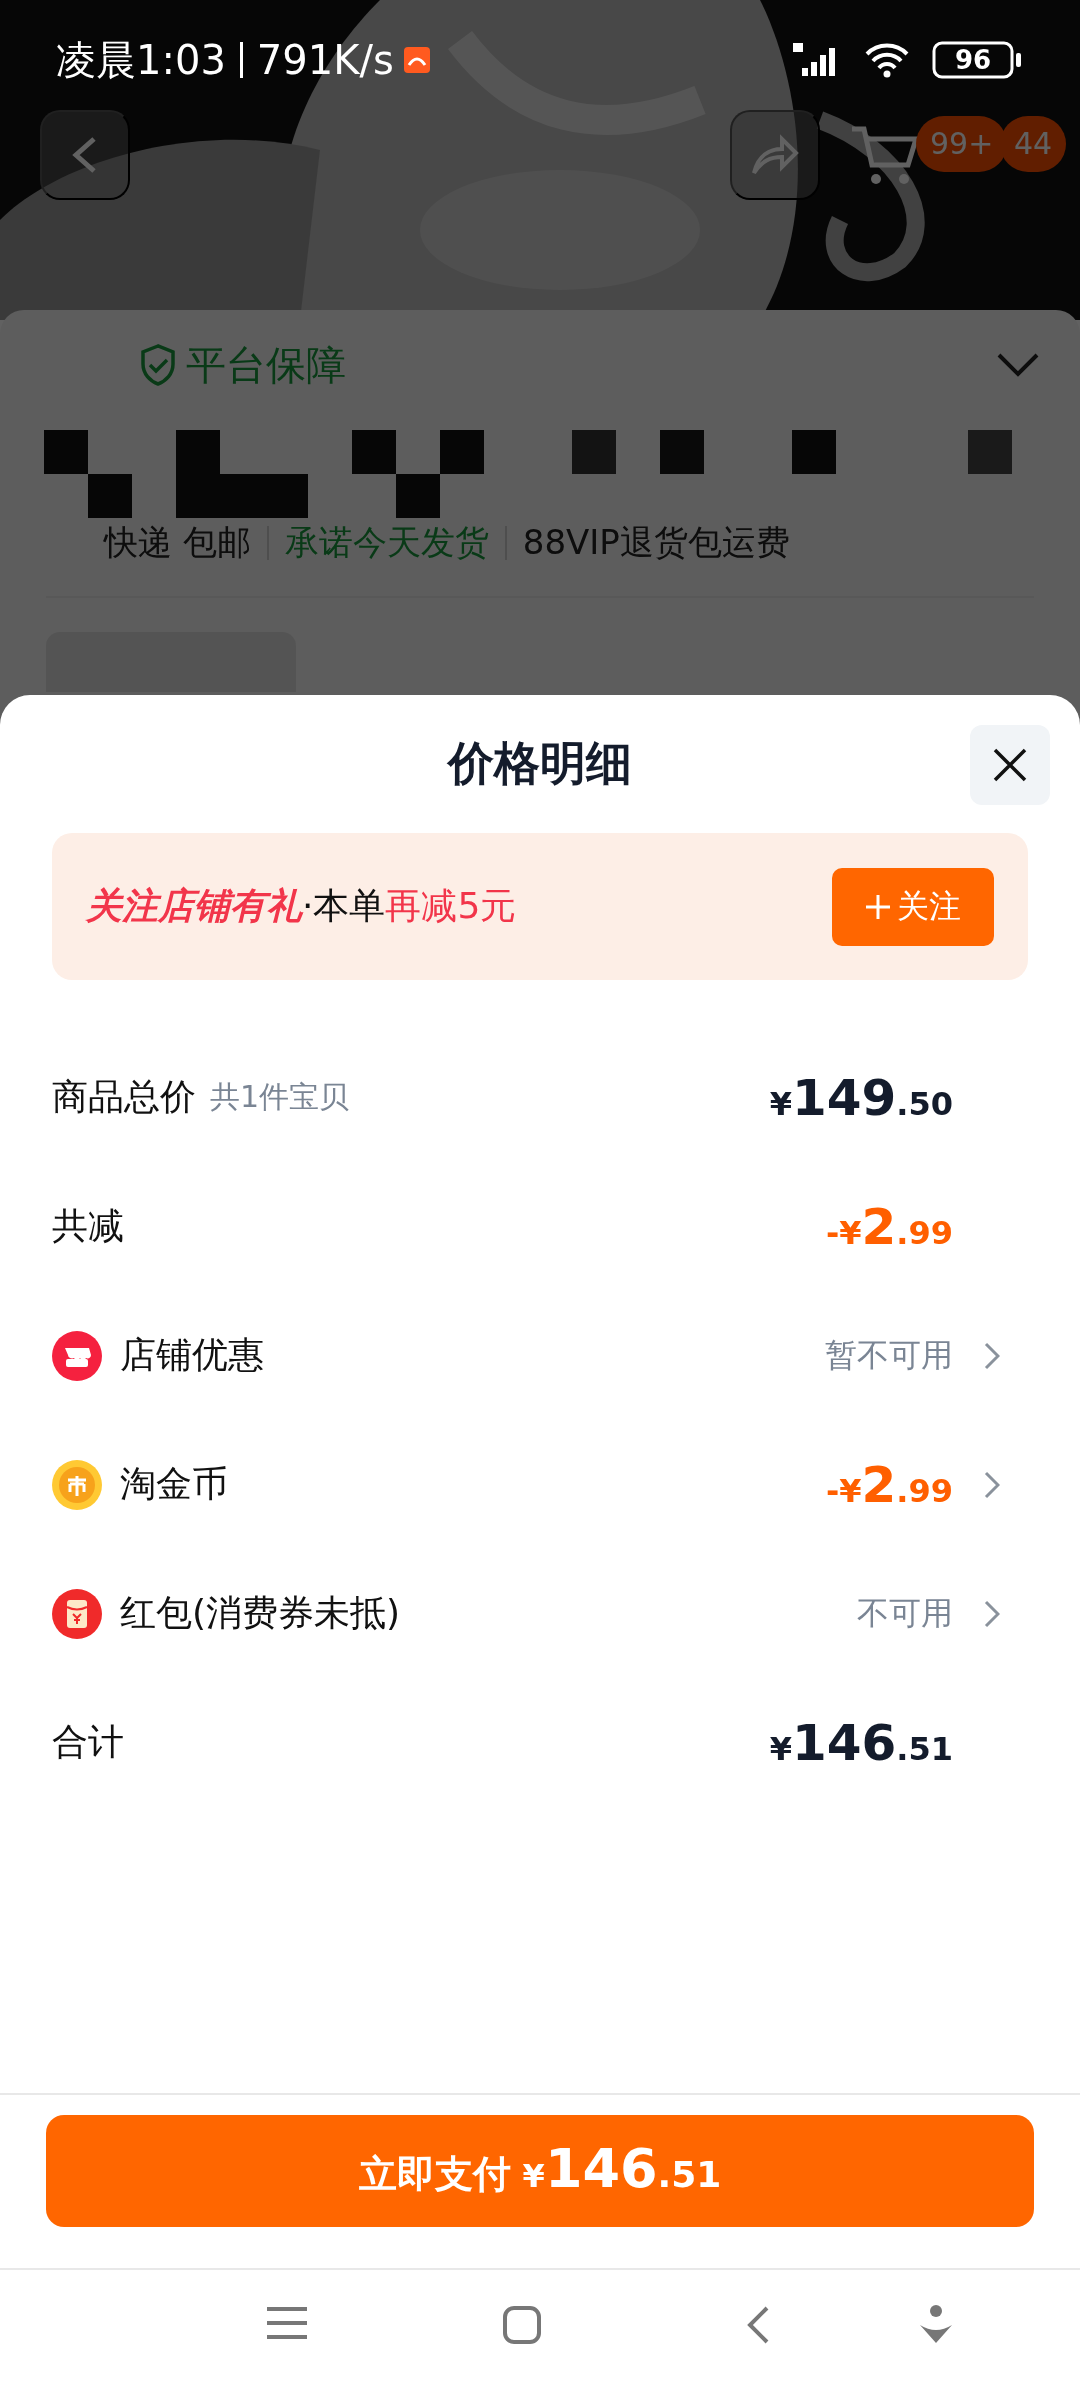 This screenshot has width=1080, height=2400. I want to click on plus-icon, so click(878, 906).